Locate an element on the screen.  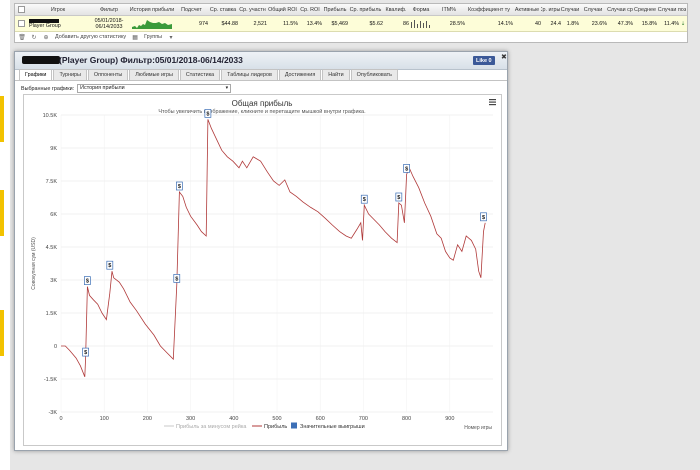
groups-icon: ▦ is located at coordinates (135, 37).